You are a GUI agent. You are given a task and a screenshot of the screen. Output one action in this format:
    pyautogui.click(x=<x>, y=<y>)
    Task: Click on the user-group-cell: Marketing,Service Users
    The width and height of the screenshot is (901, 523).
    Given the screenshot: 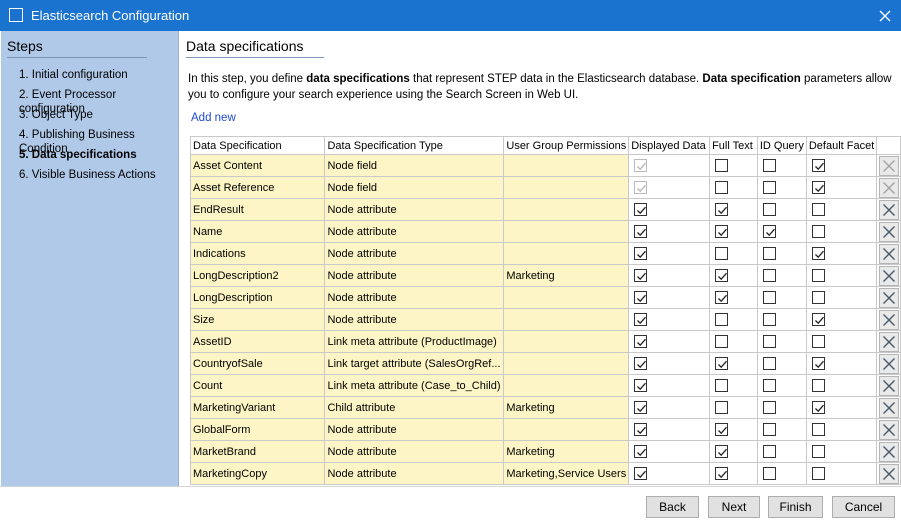 What is the action you would take?
    pyautogui.click(x=566, y=473)
    